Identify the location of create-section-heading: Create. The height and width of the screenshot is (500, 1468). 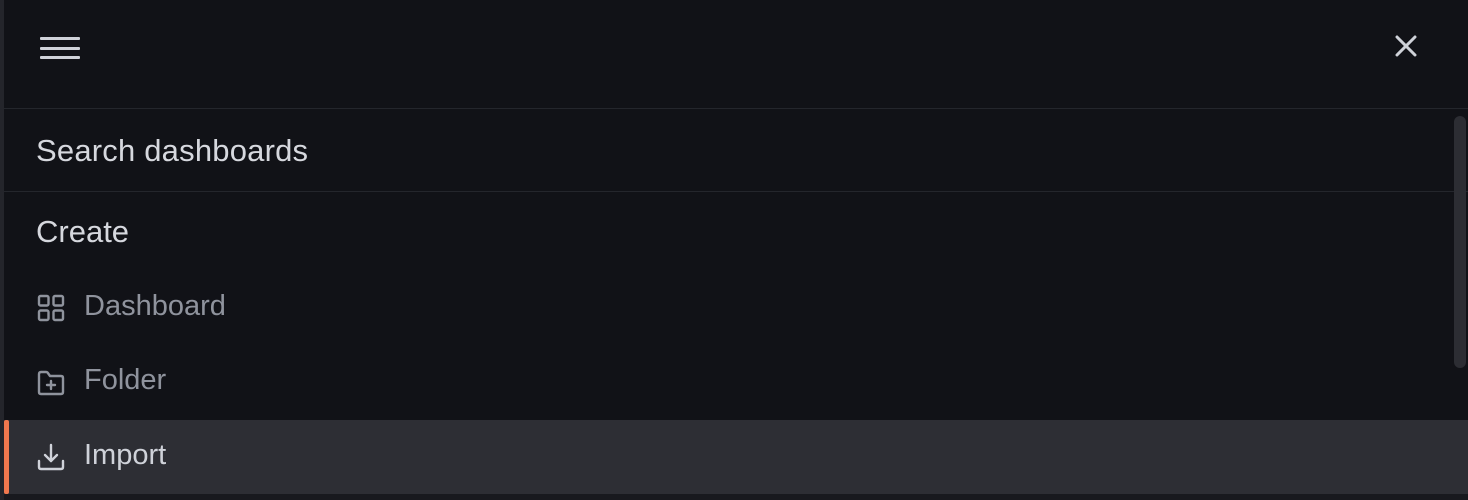
(83, 231).